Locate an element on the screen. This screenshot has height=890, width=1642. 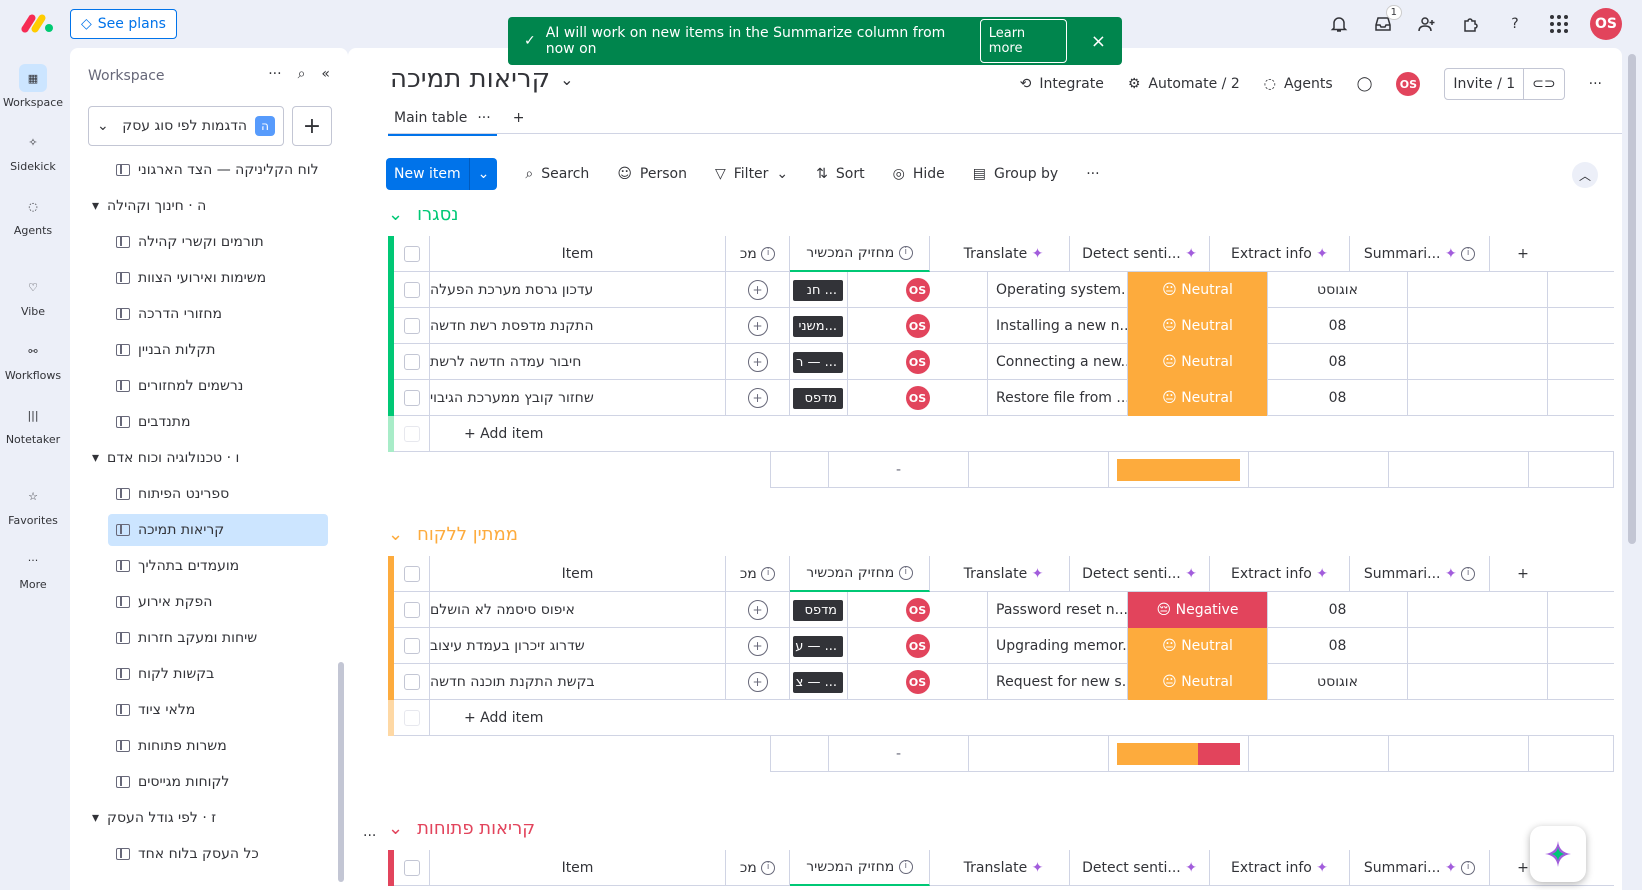
nav-workflows: ⚯ Workflows is located at coordinates (33, 360).